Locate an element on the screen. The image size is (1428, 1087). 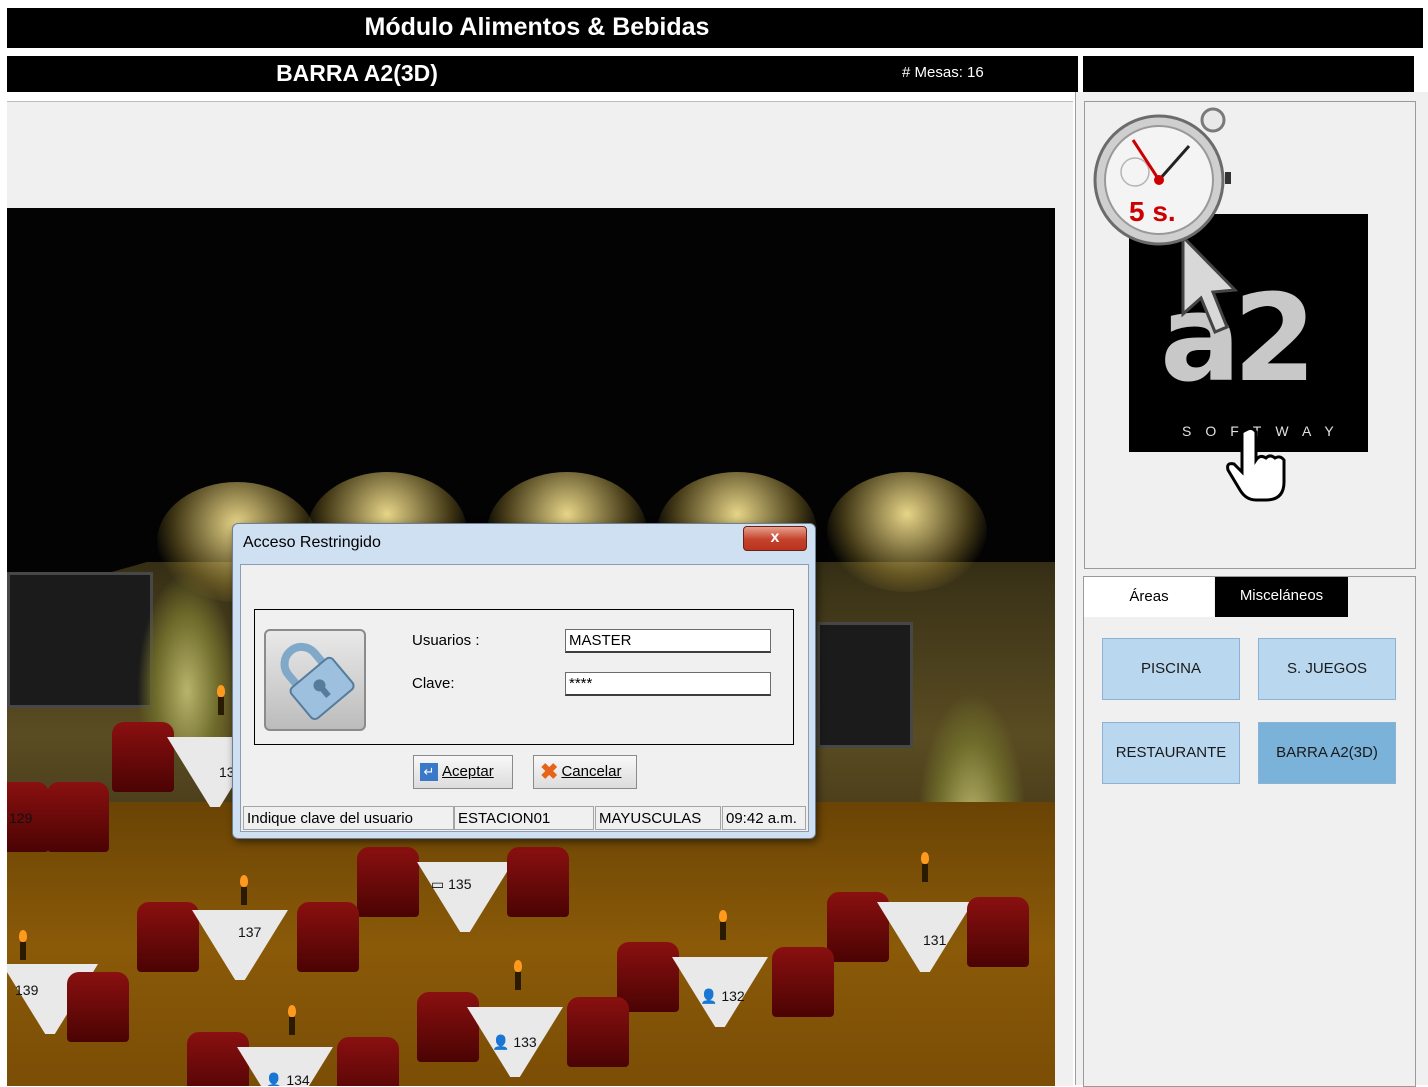
dialog-body: Usuarios : Clave: ↵Aceptar ✖Cancelar is located at coordinates (524, 698).